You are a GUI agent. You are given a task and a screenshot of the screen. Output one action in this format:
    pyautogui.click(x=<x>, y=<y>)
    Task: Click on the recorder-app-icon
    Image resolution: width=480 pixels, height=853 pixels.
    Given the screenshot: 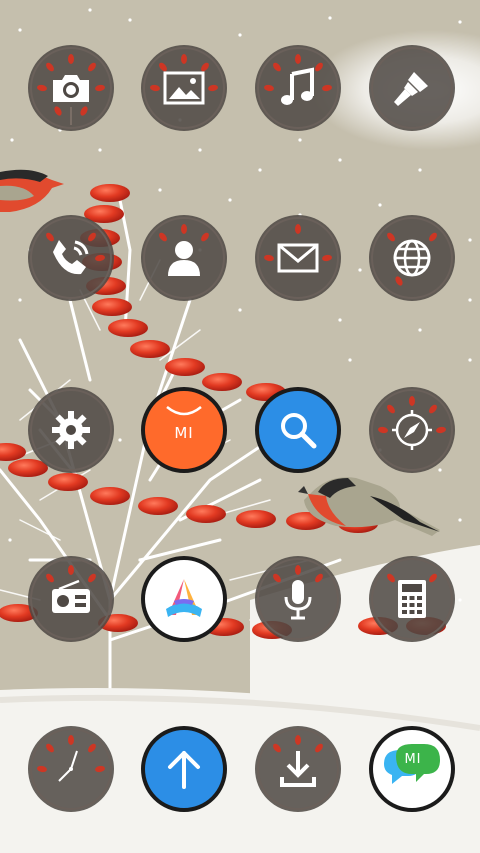 What is the action you would take?
    pyautogui.click(x=298, y=599)
    